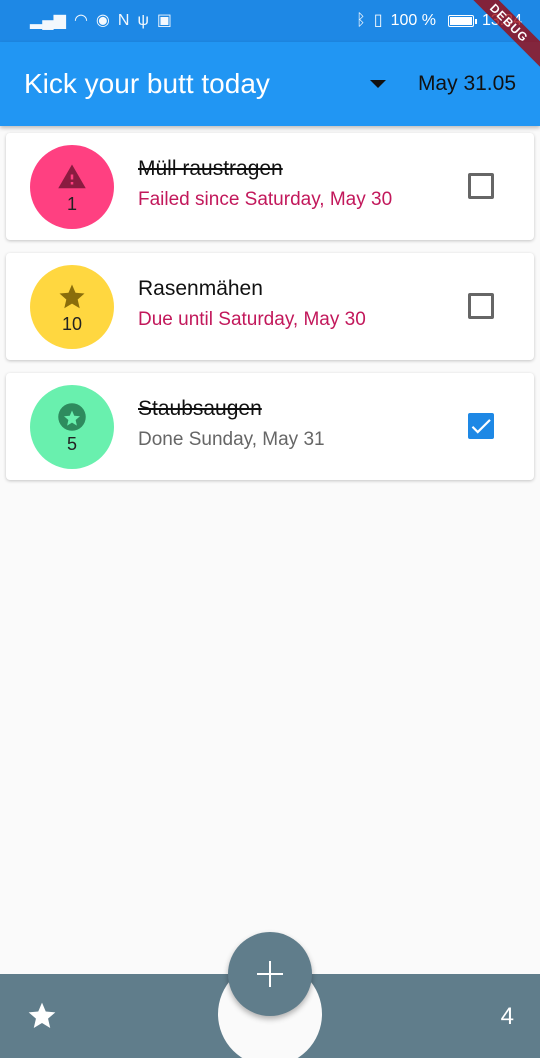  What do you see at coordinates (48, 20) in the screenshot?
I see `signal-icon: ▂▄▆` at bounding box center [48, 20].